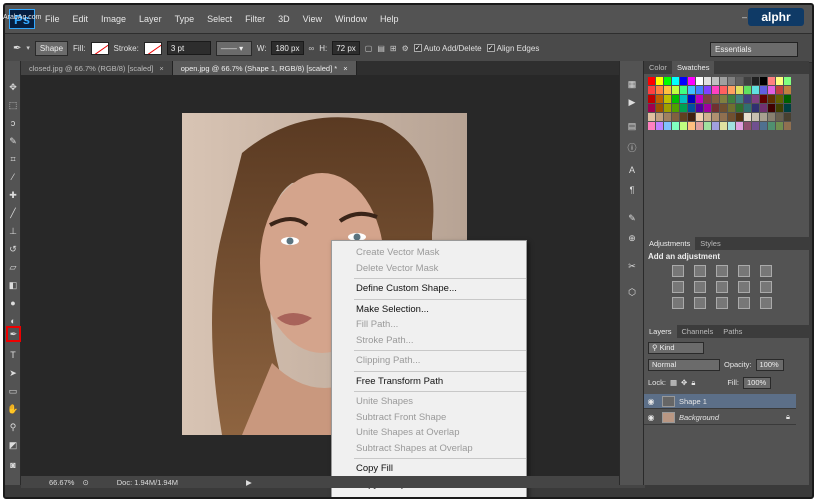  What do you see at coordinates (429, 382) in the screenshot?
I see `context-item-free-transform-path: Free Transform Path` at bounding box center [429, 382].